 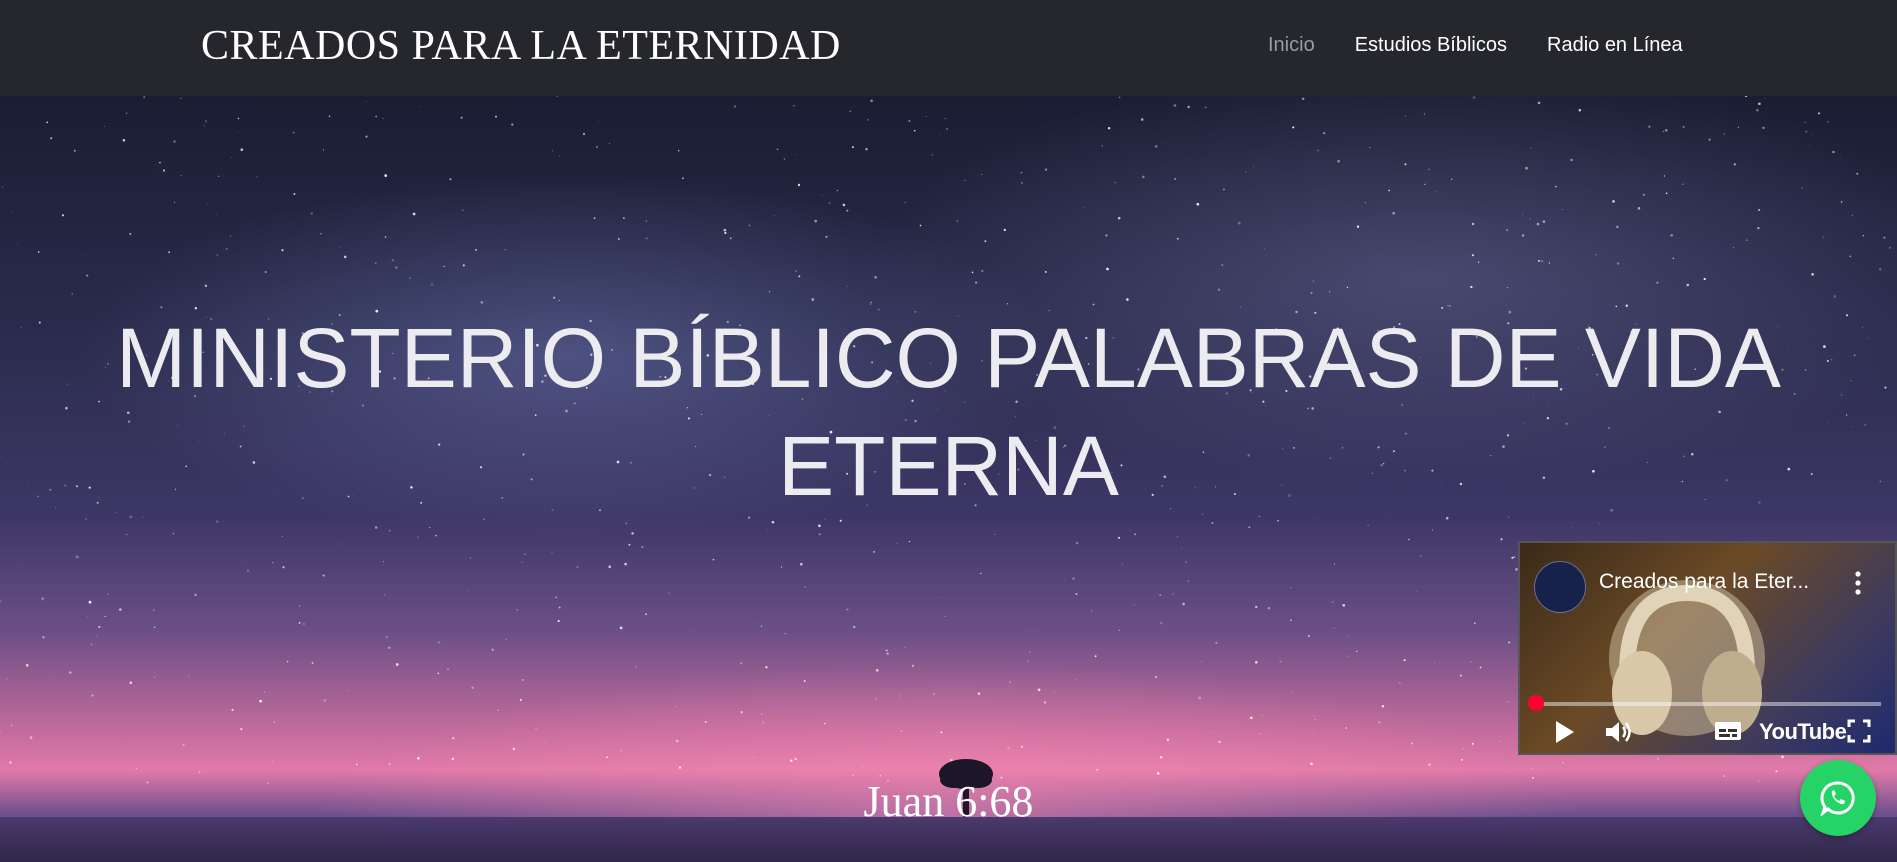 I want to click on video-progress-bar, so click(x=1707, y=704).